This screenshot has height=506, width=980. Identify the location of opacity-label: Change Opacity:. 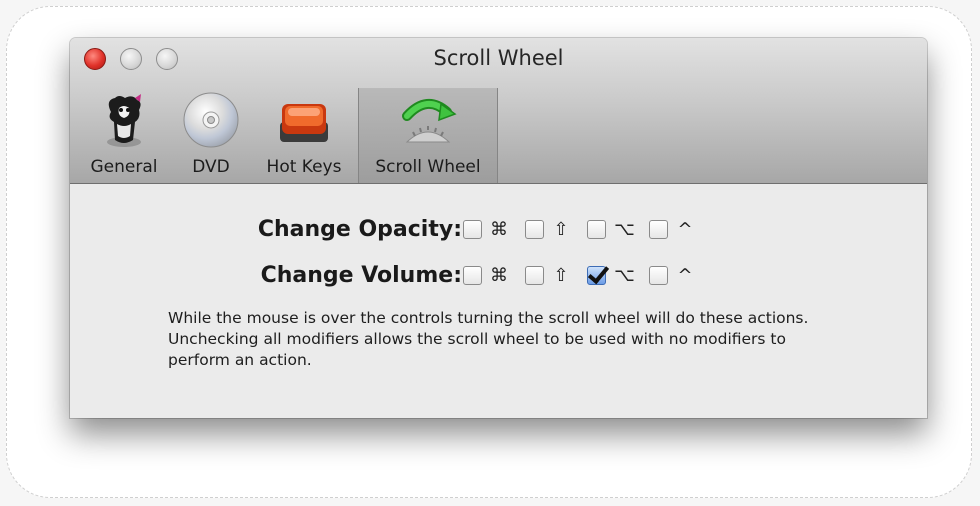
(359, 229).